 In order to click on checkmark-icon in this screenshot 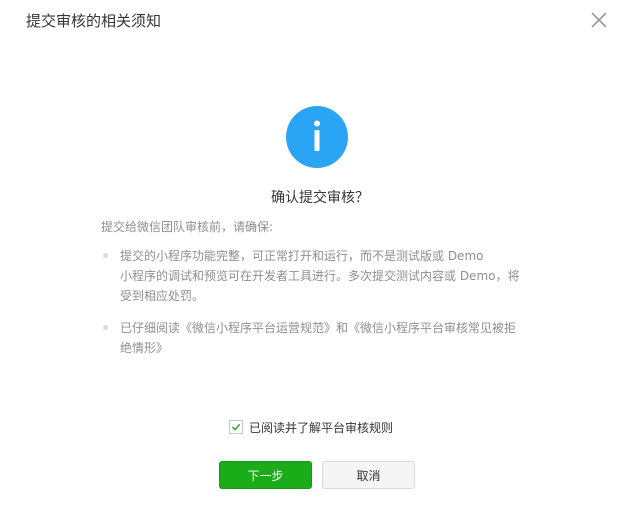, I will do `click(236, 427)`.